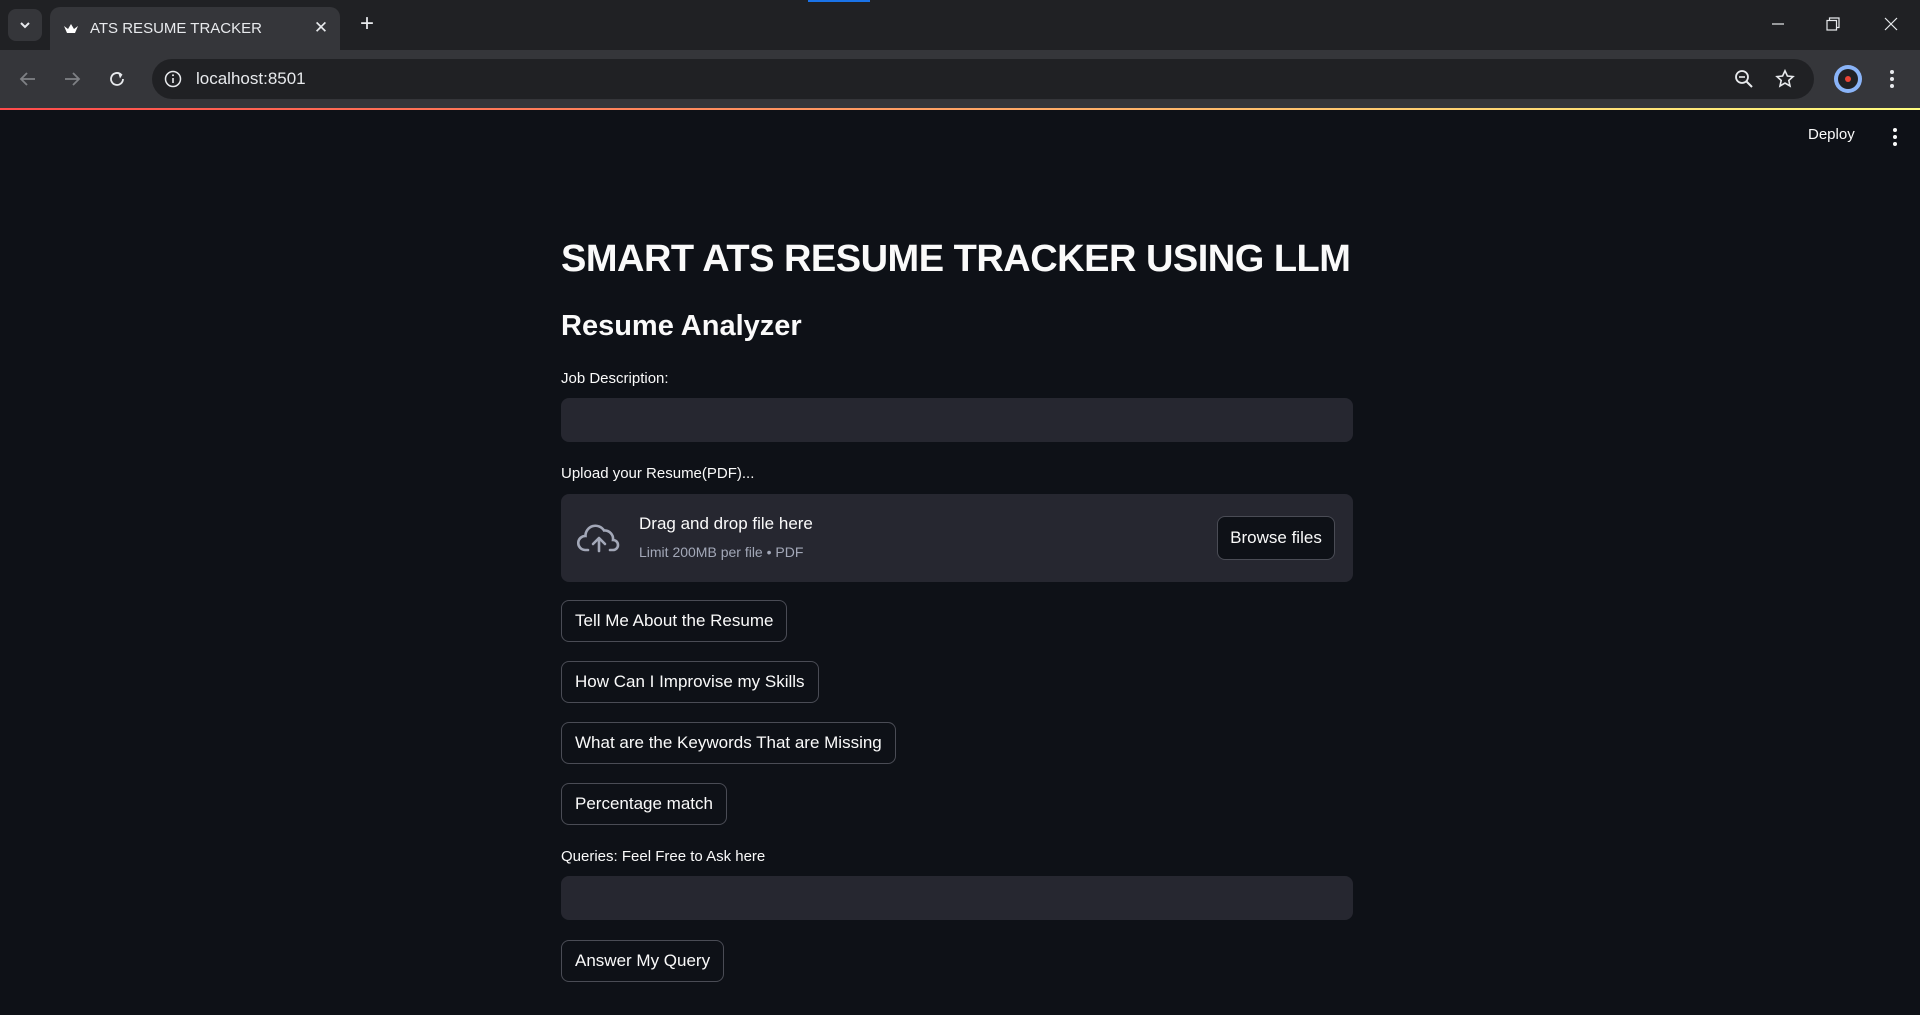  Describe the element at coordinates (983, 79) in the screenshot. I see `address-bar: localhost:8501` at that location.